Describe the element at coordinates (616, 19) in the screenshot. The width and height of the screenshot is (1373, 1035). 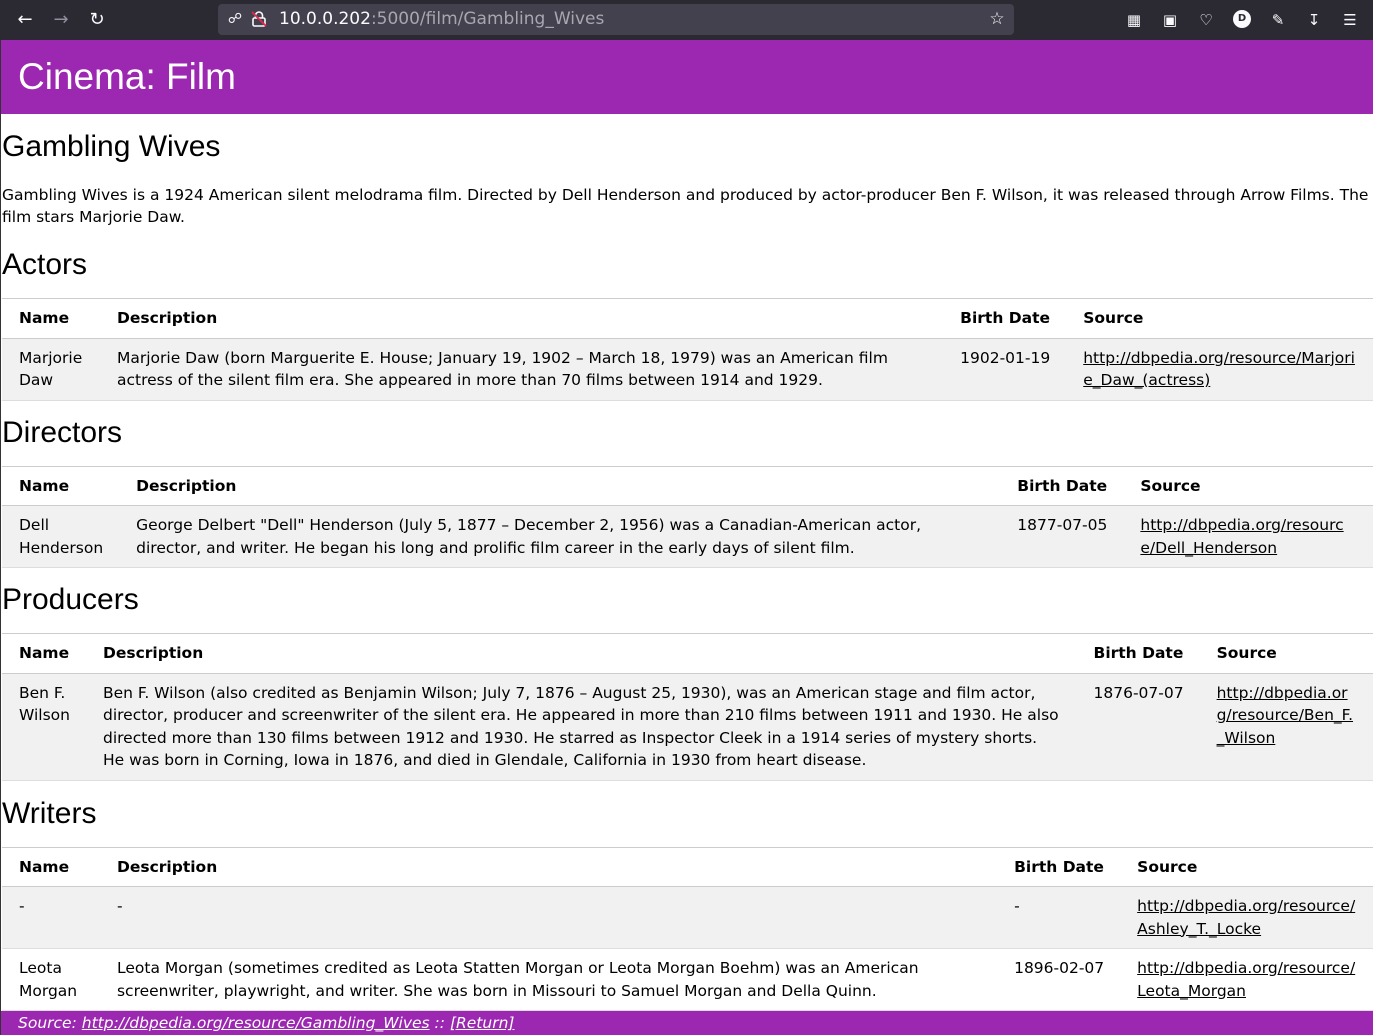
I see `address-bar: ☍ 10.0.0.202:5000/film/Gambling_Wives ☆` at that location.